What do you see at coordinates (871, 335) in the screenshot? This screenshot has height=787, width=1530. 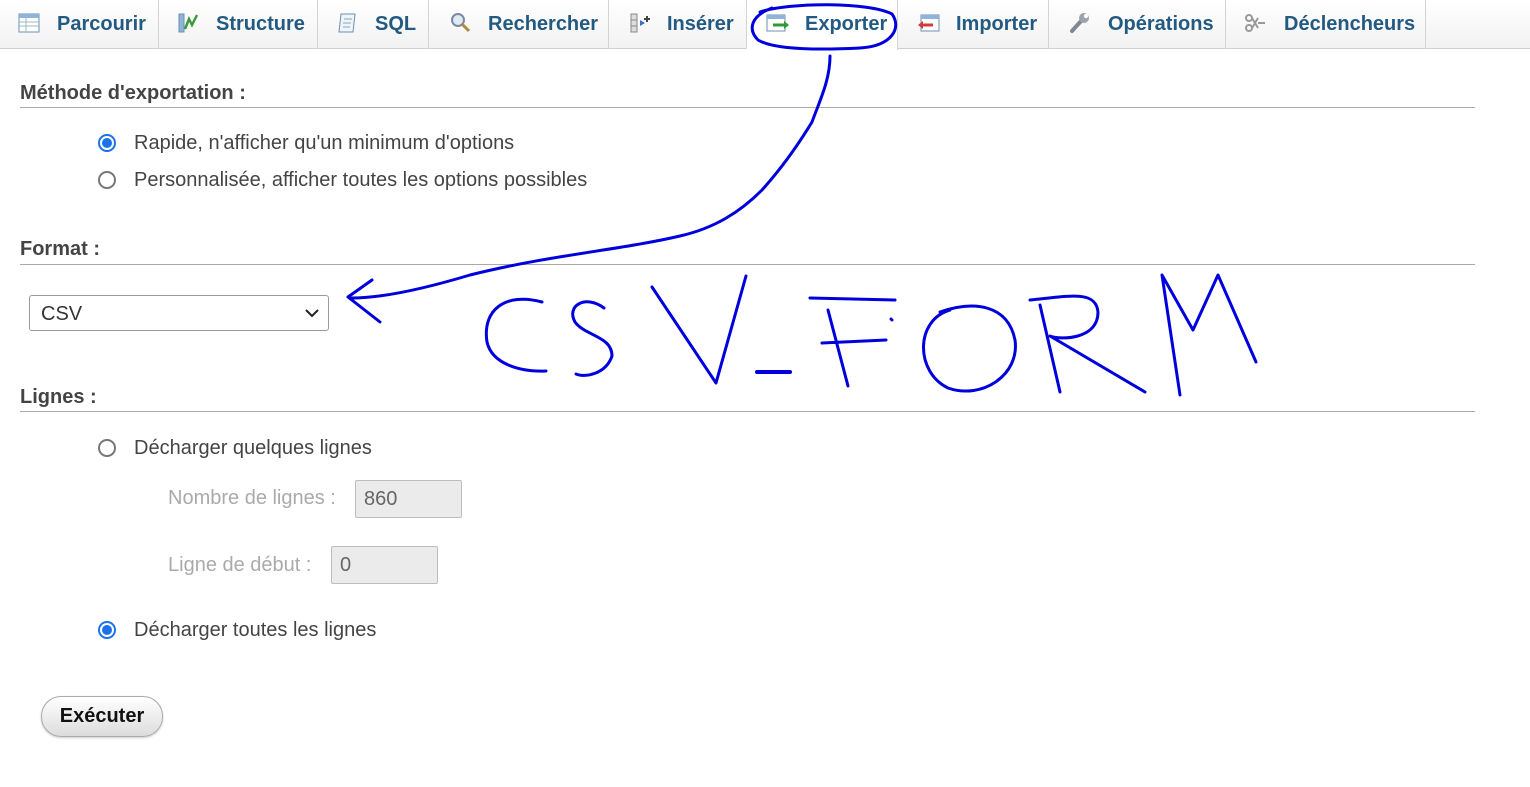 I see `annotation-text` at bounding box center [871, 335].